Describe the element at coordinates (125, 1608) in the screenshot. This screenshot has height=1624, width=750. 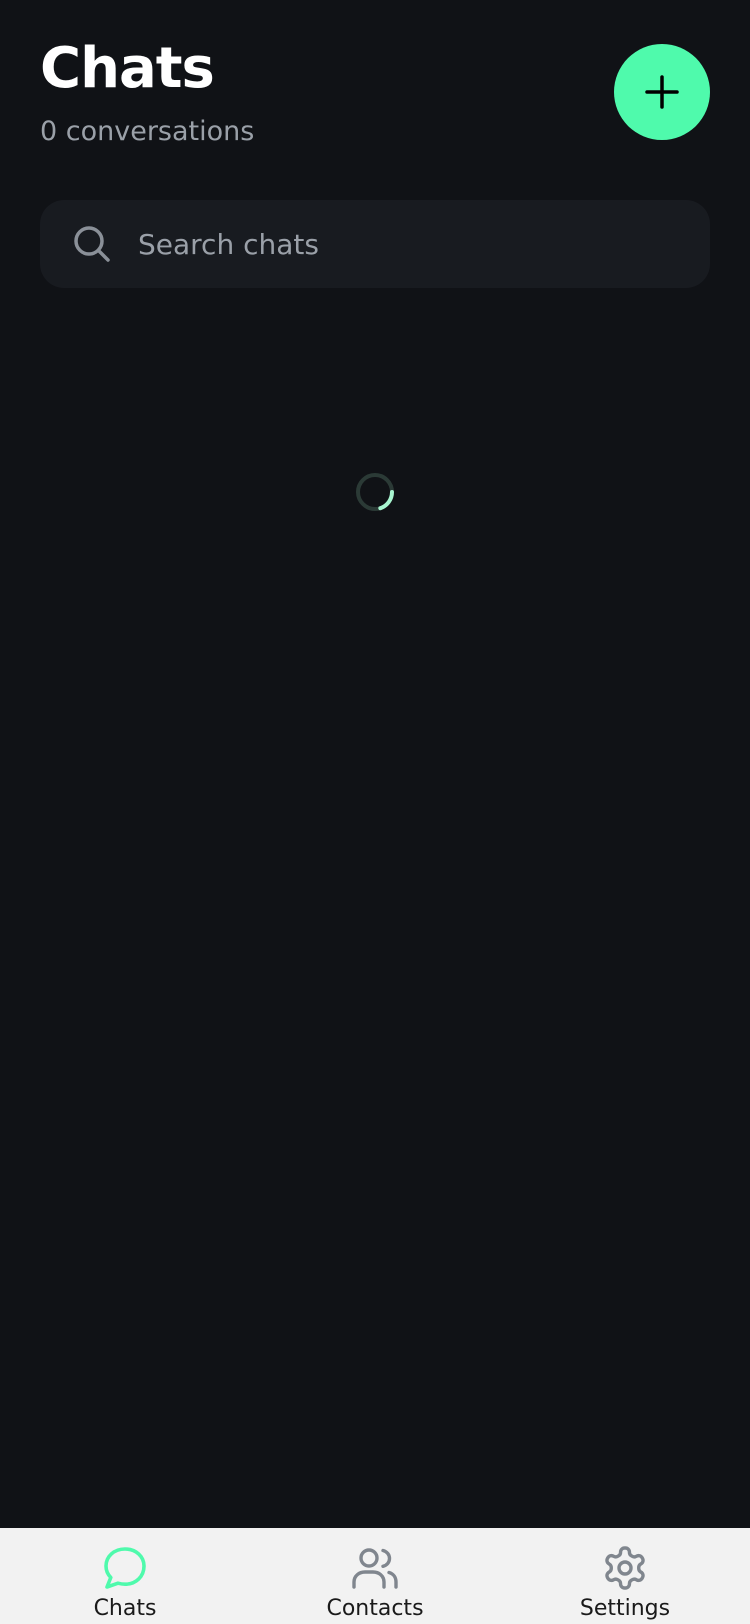
I see `tab-label: Chats` at that location.